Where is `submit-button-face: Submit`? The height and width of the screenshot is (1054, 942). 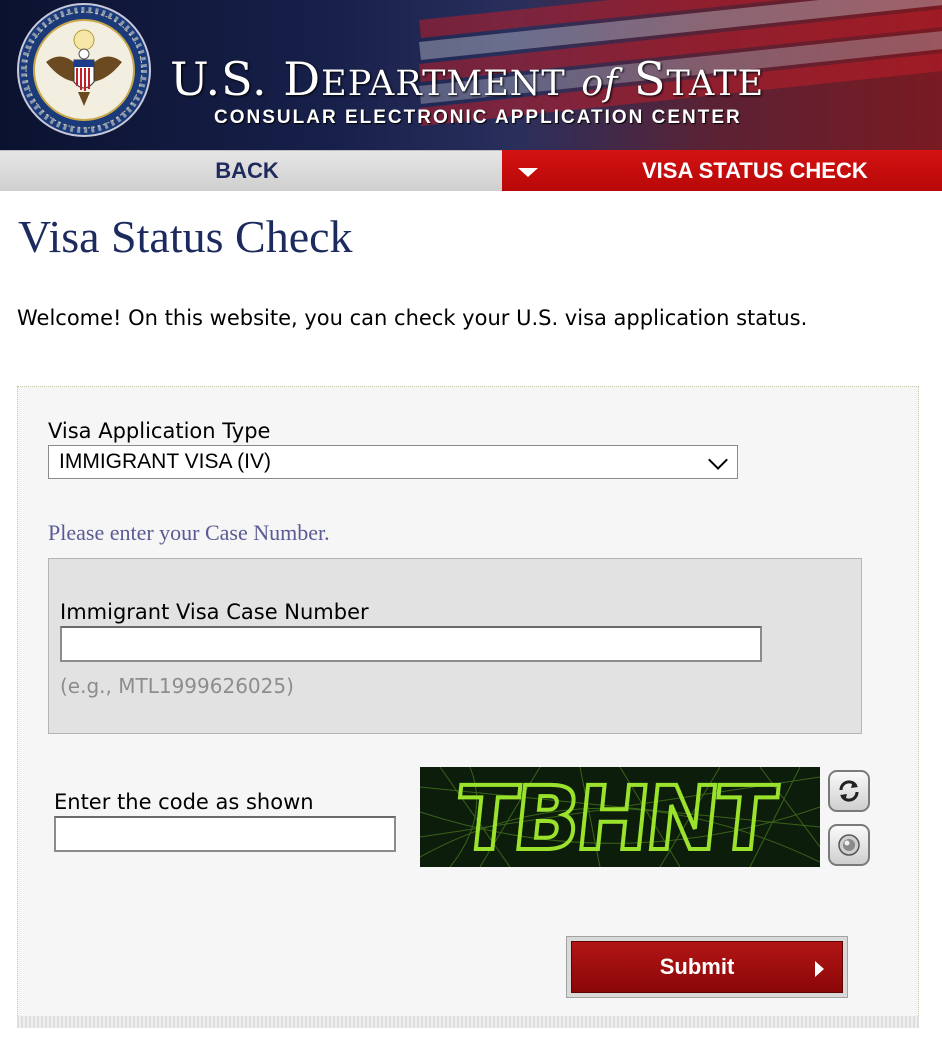 submit-button-face: Submit is located at coordinates (707, 967).